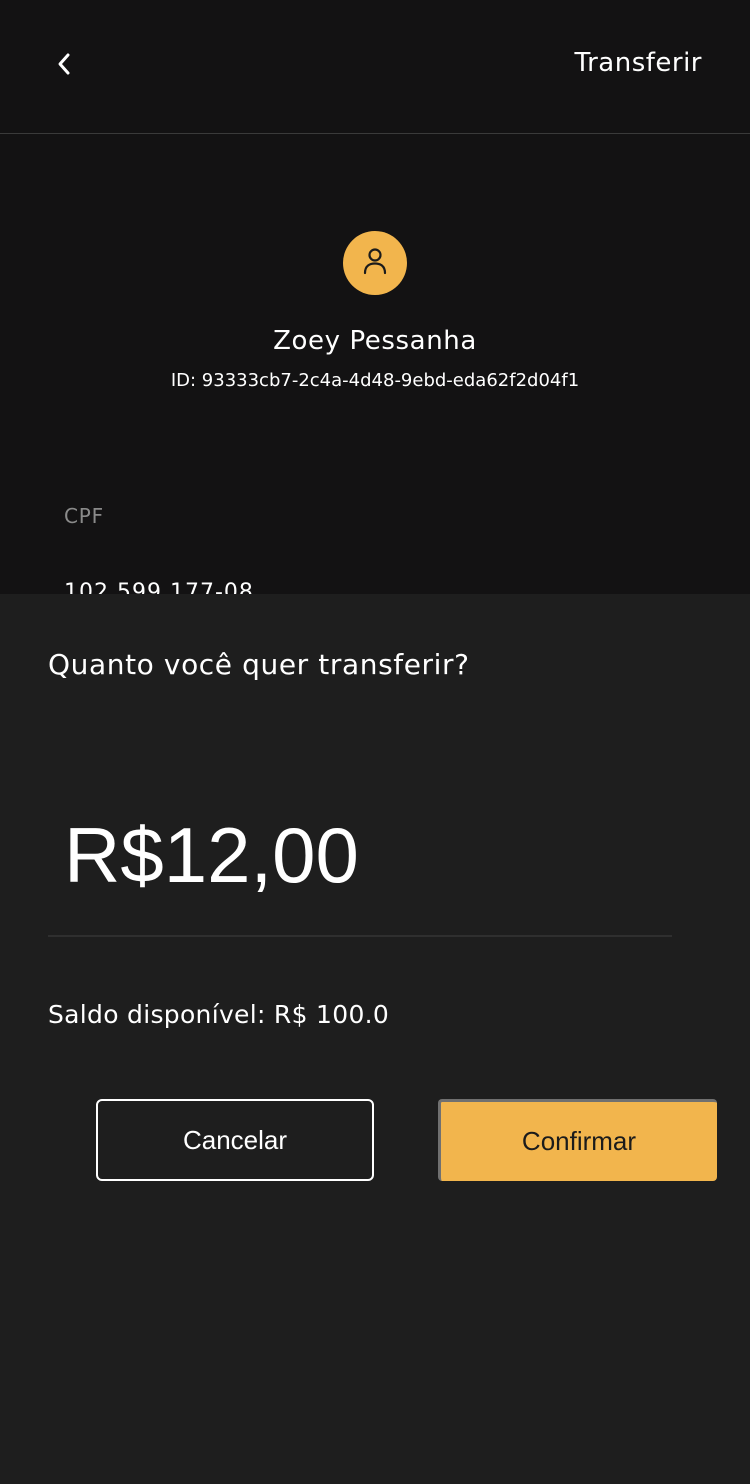  Describe the element at coordinates (360, 868) in the screenshot. I see `amount-input: R$12,00` at that location.